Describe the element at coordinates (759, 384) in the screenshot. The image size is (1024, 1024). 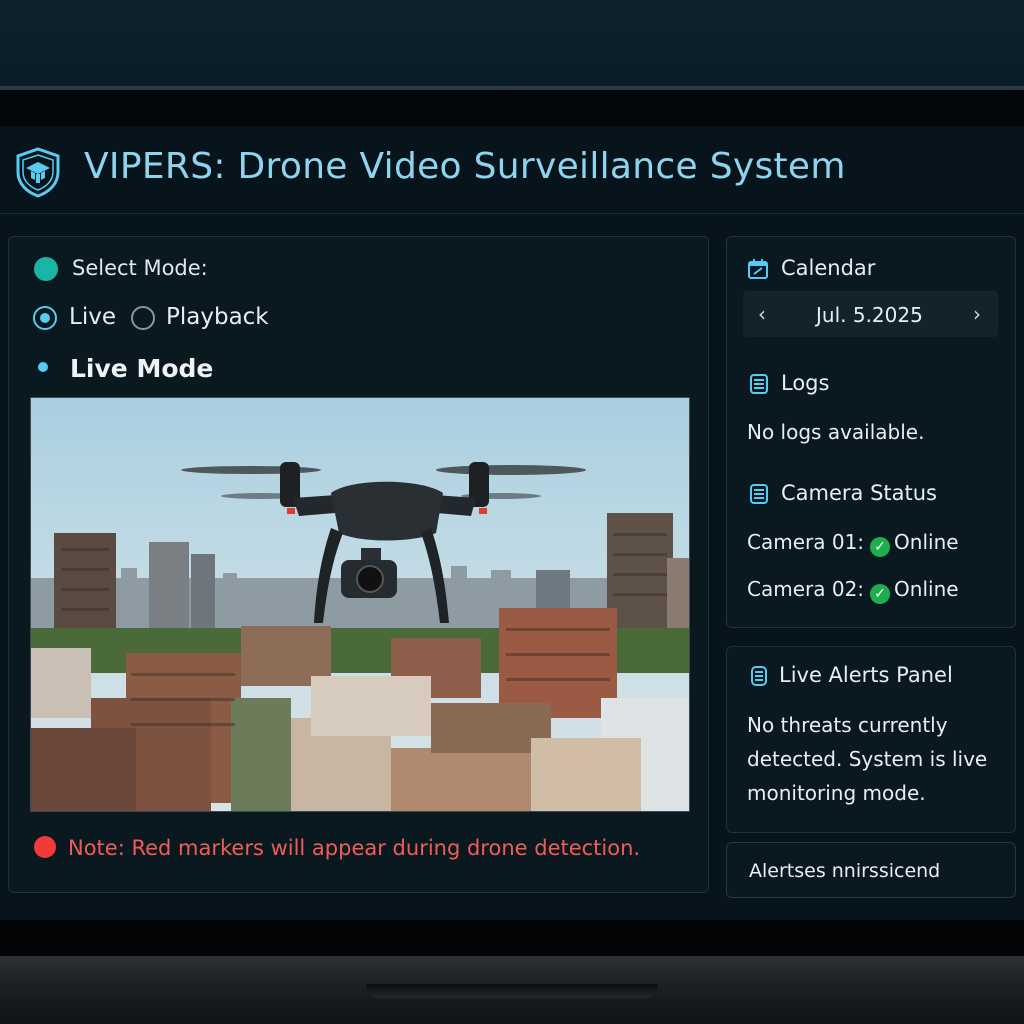
I see `log-icon` at that location.